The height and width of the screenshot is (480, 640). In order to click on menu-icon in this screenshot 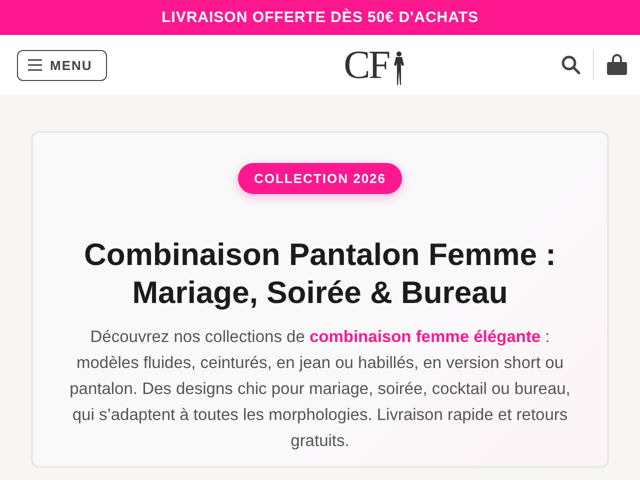, I will do `click(35, 65)`.